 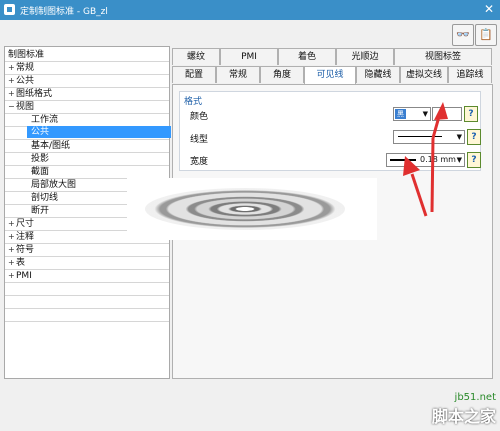 I want to click on tree-item-label: 公共, so click(x=25, y=81).